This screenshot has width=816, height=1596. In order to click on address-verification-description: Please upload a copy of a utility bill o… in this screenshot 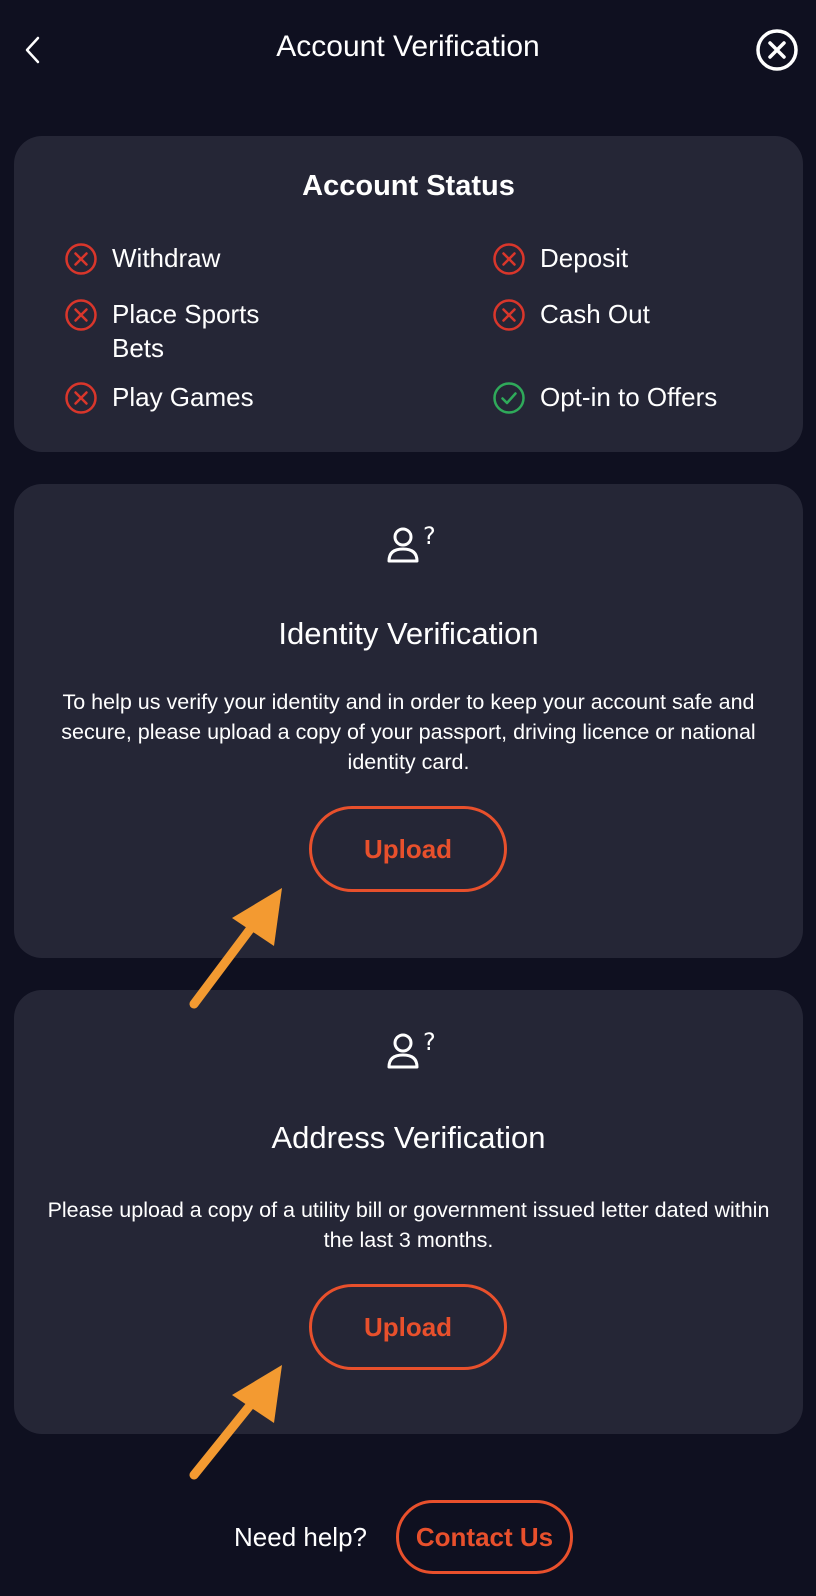, I will do `click(408, 1225)`.